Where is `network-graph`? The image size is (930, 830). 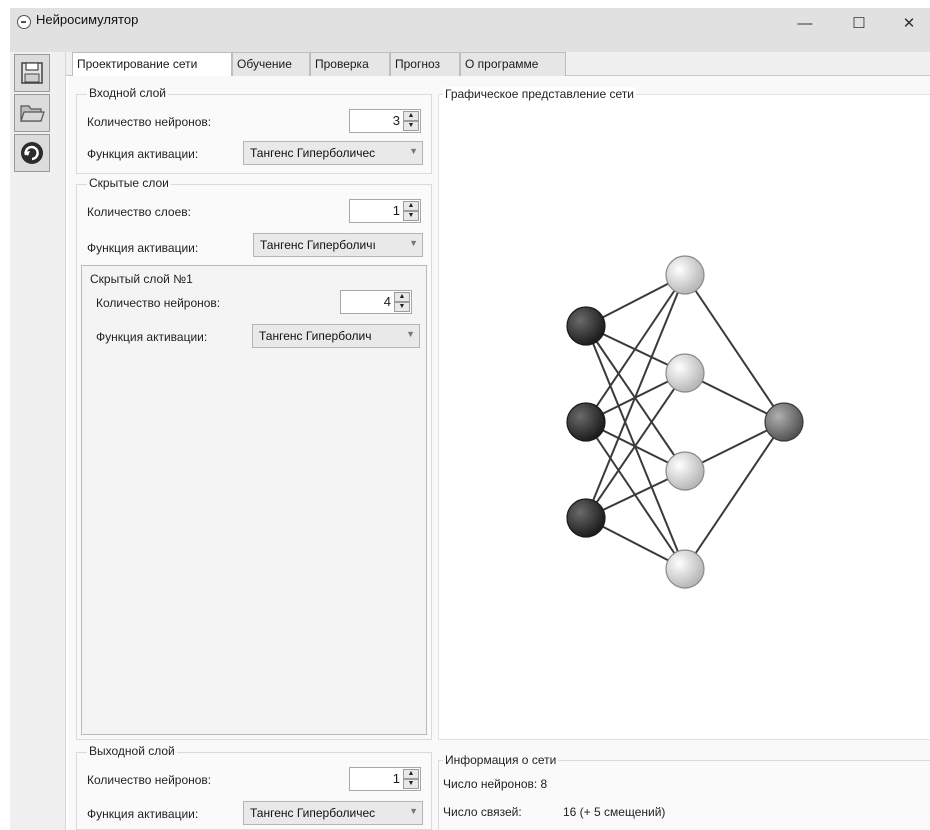
network-graph is located at coordinates (685, 422).